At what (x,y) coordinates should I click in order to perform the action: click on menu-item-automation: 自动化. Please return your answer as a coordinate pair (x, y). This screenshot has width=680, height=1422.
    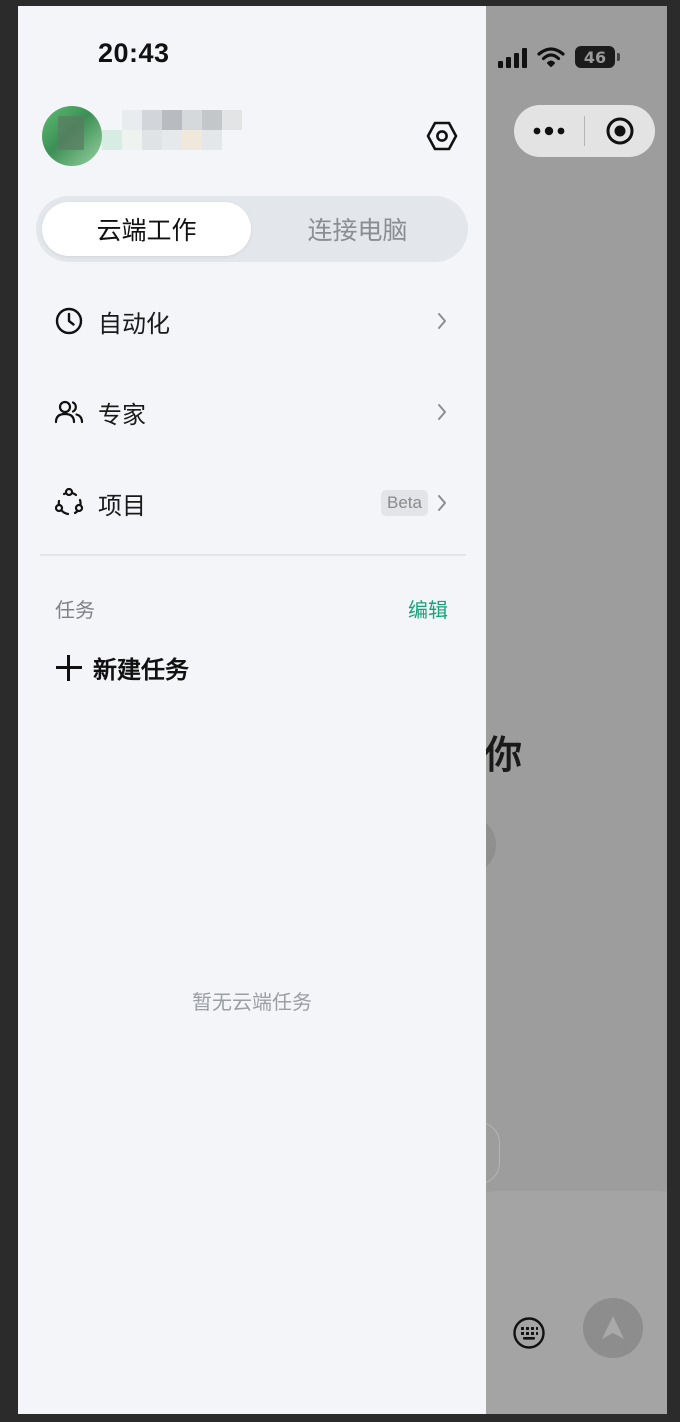
    Looking at the image, I should click on (252, 321).